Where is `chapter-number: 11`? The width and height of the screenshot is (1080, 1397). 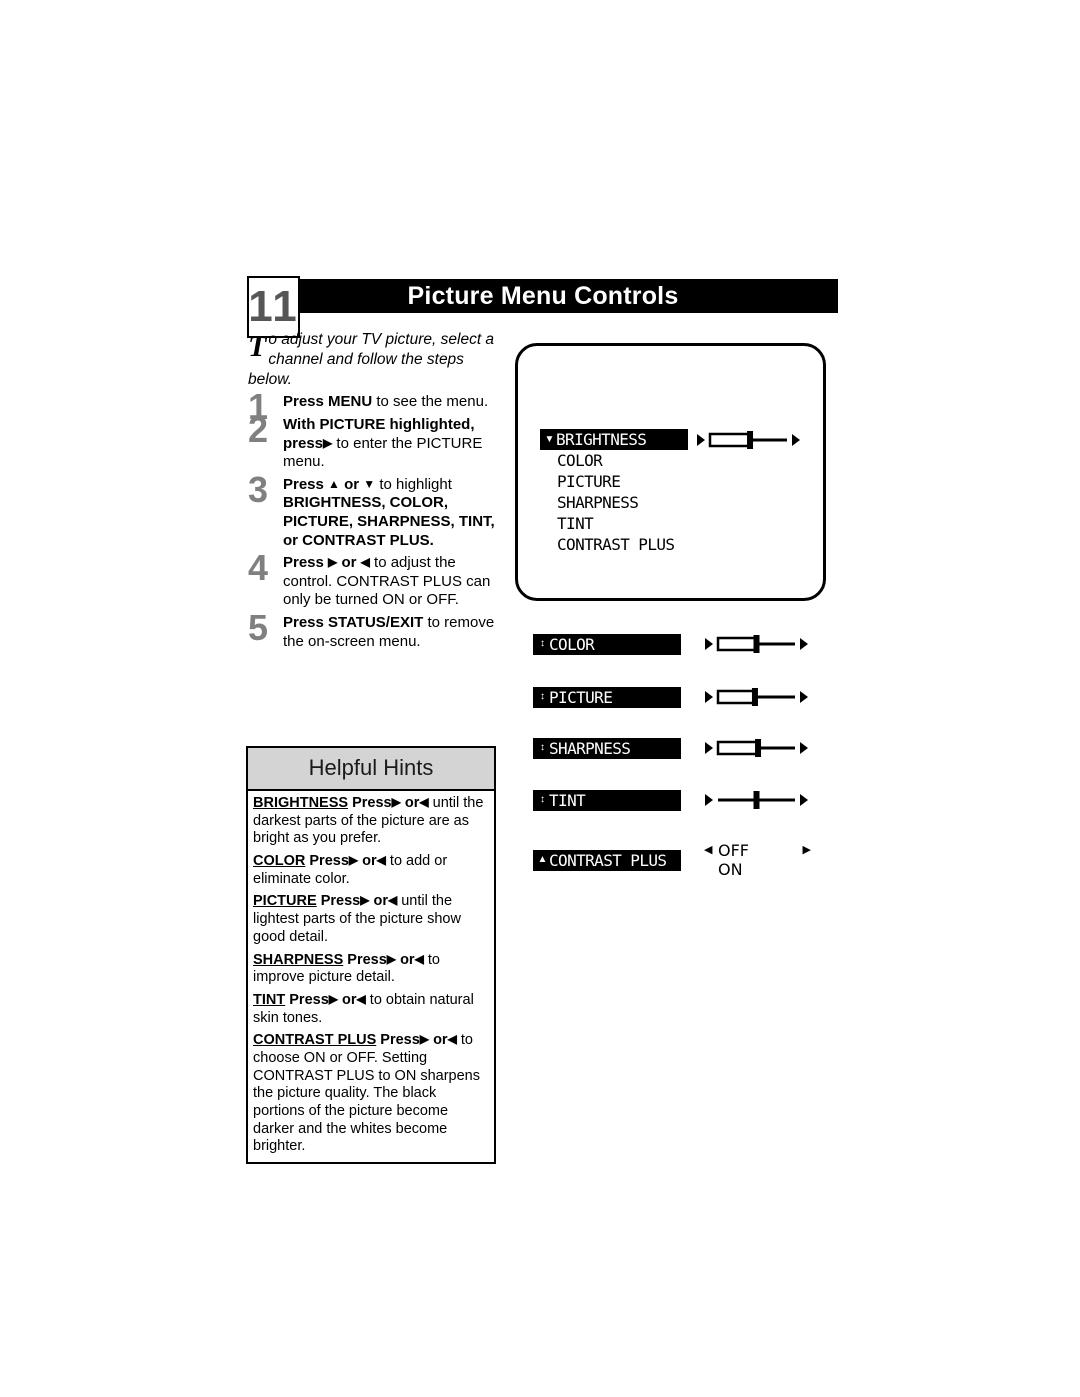 chapter-number: 11 is located at coordinates (273, 306).